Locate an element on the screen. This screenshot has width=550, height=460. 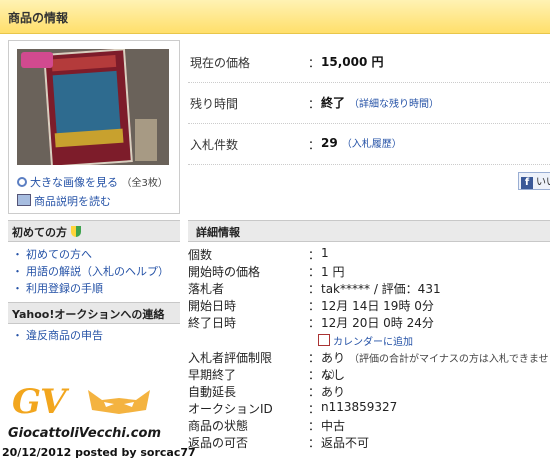
summary-row-time-left: 残り時間 ： 終了 （詳細な残り時間） is located at coordinates (369, 103).